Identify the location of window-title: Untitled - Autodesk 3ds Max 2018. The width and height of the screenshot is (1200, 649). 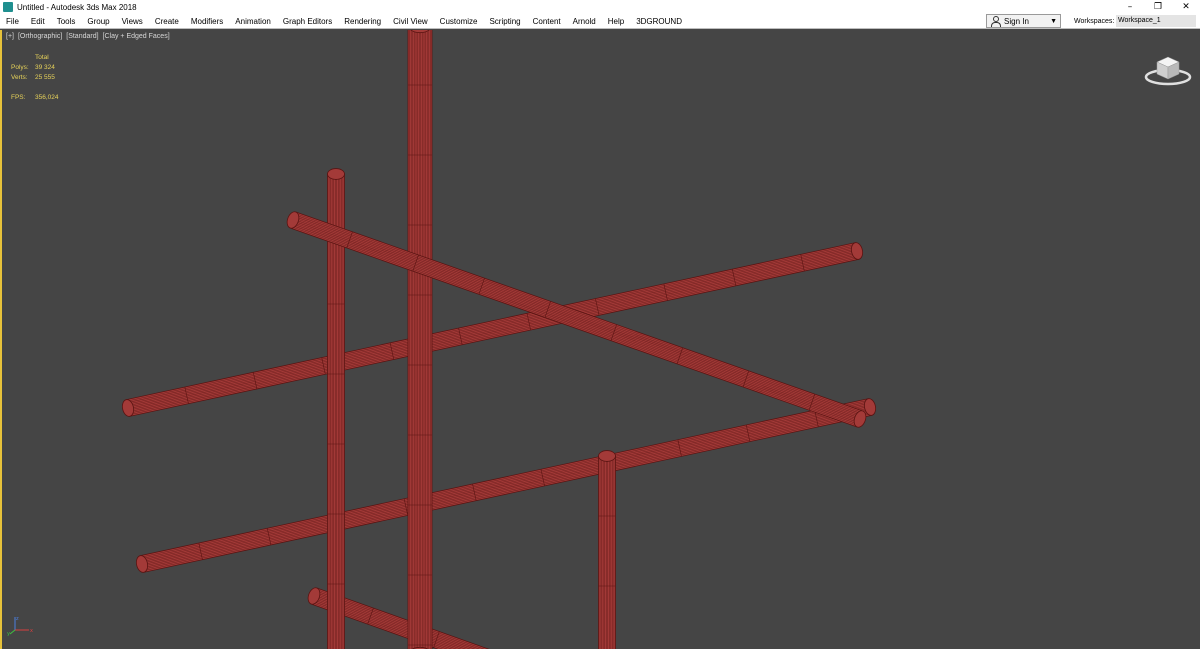
(77, 7).